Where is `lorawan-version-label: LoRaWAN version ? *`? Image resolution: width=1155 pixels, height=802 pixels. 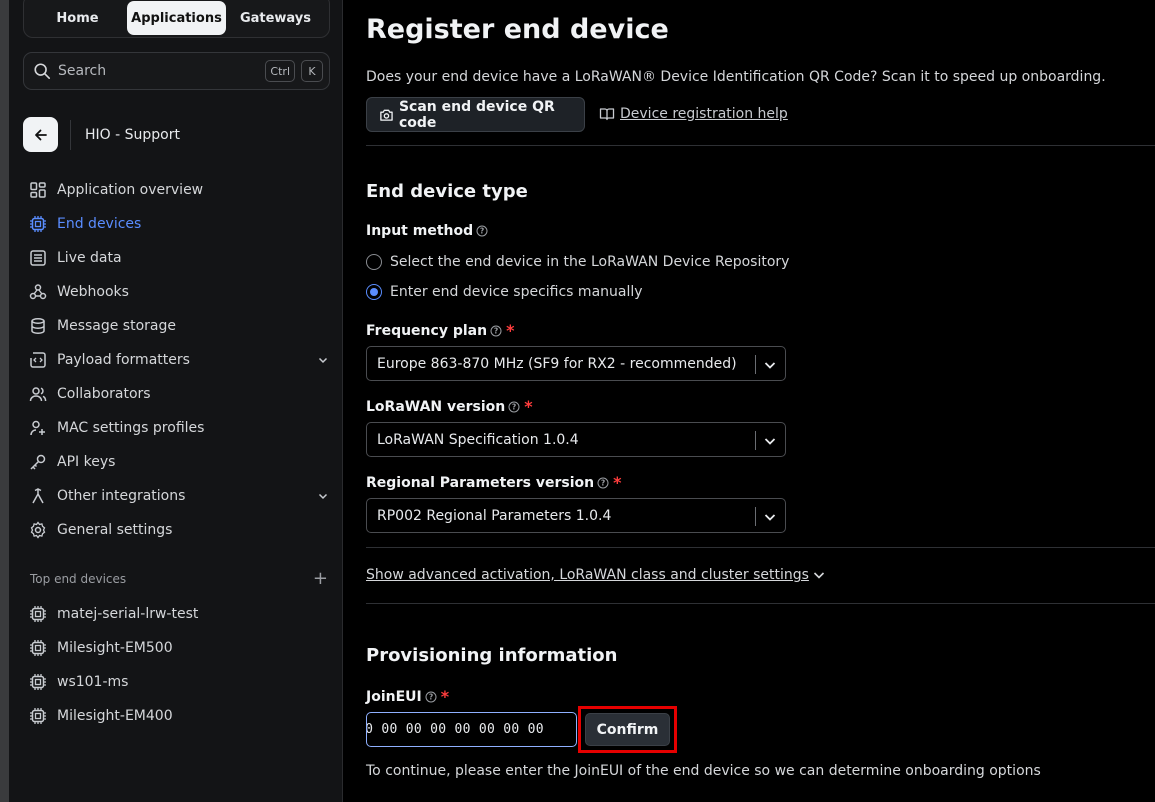
lorawan-version-label: LoRaWAN version ? * is located at coordinates (449, 406).